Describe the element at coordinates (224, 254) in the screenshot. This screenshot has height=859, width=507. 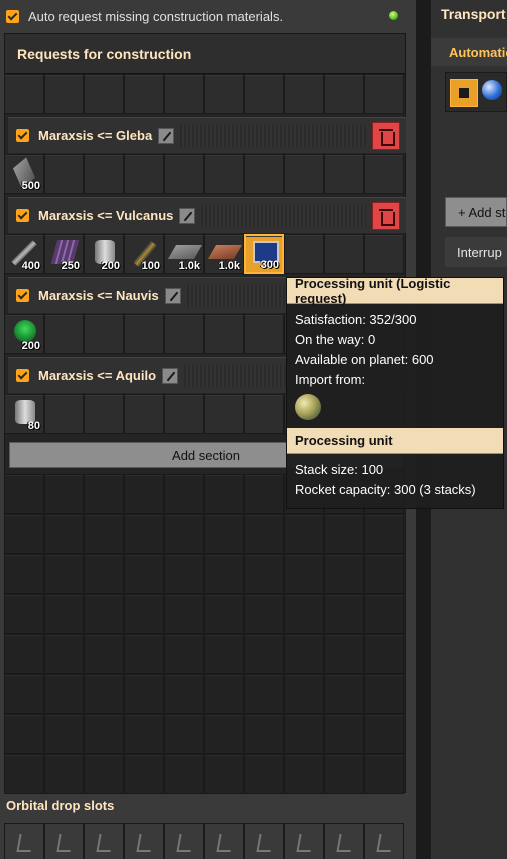
I see `request-slot: 1.0k` at that location.